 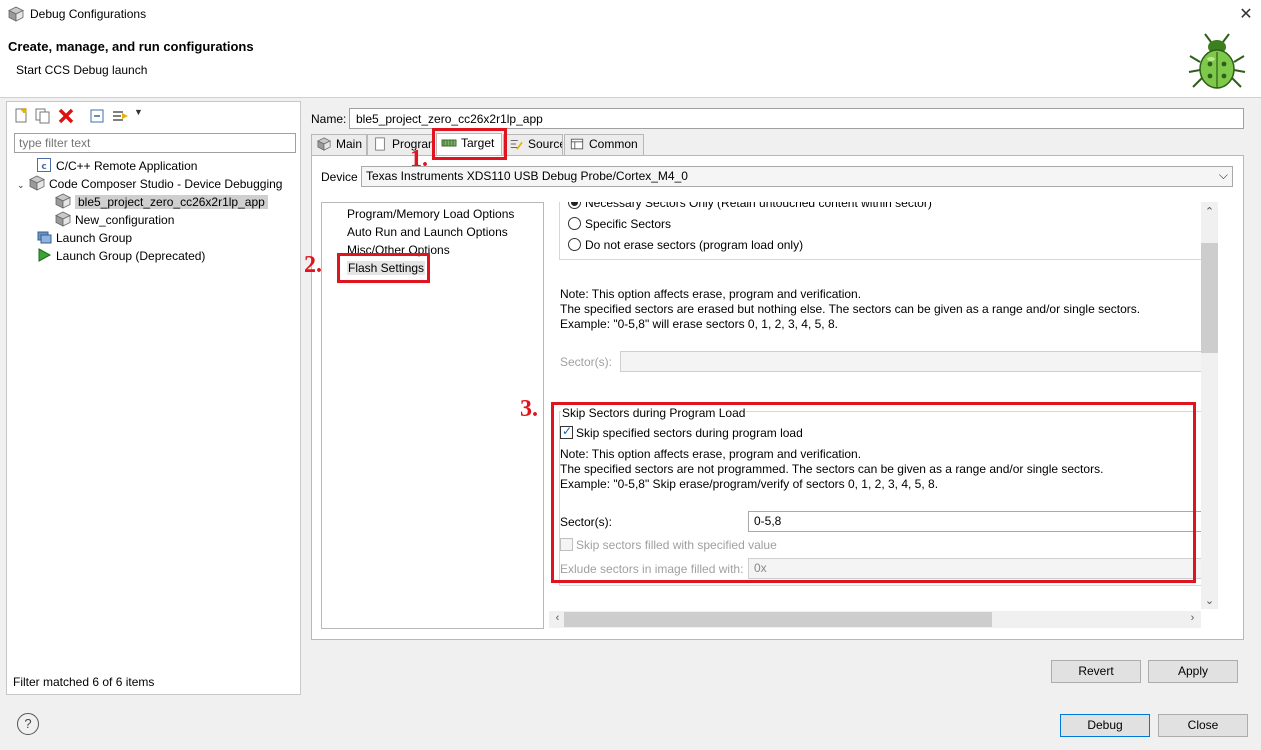 I want to click on tree-item-label: Launch Group, so click(x=94, y=238).